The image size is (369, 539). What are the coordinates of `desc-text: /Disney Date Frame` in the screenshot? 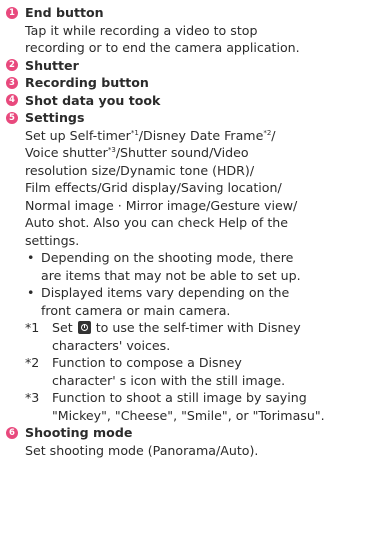 It's located at (201, 135).